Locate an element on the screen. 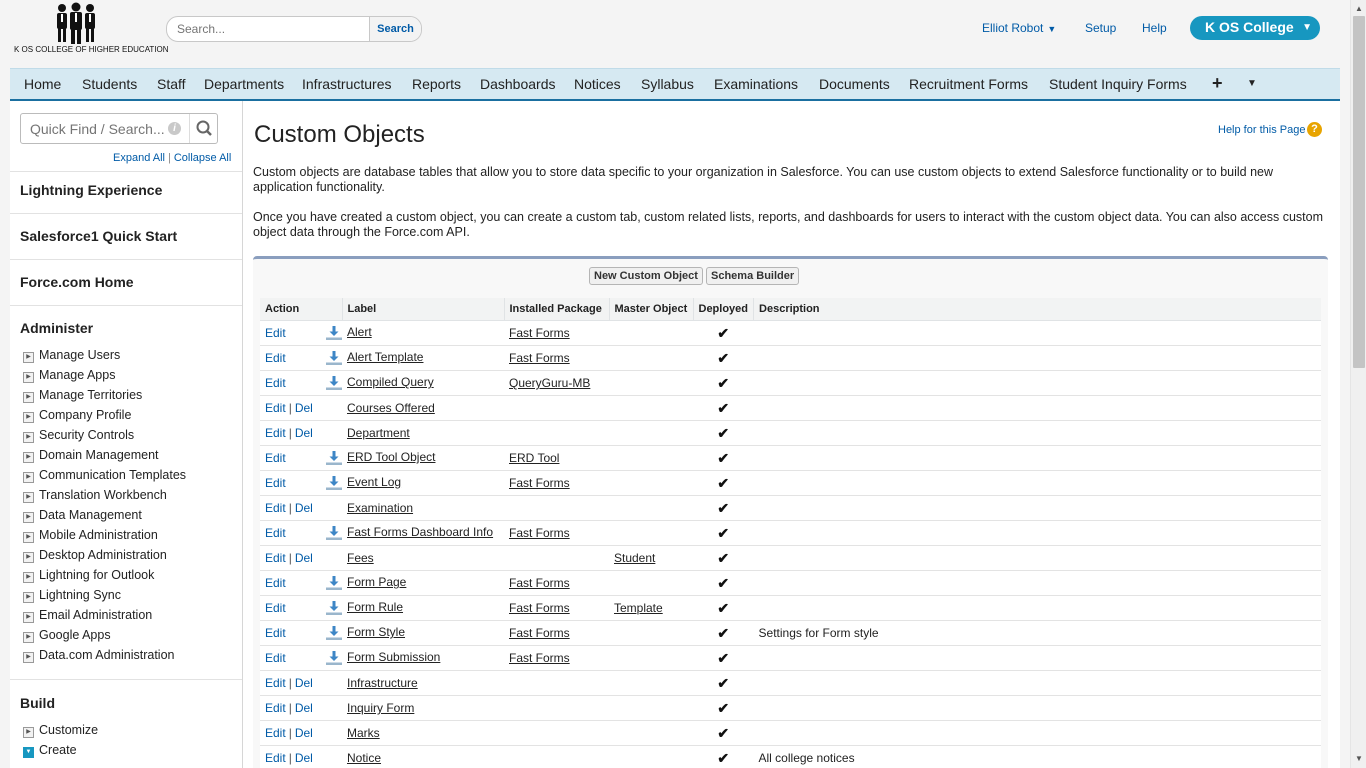  expand-all-link: Expand All is located at coordinates (139, 158).